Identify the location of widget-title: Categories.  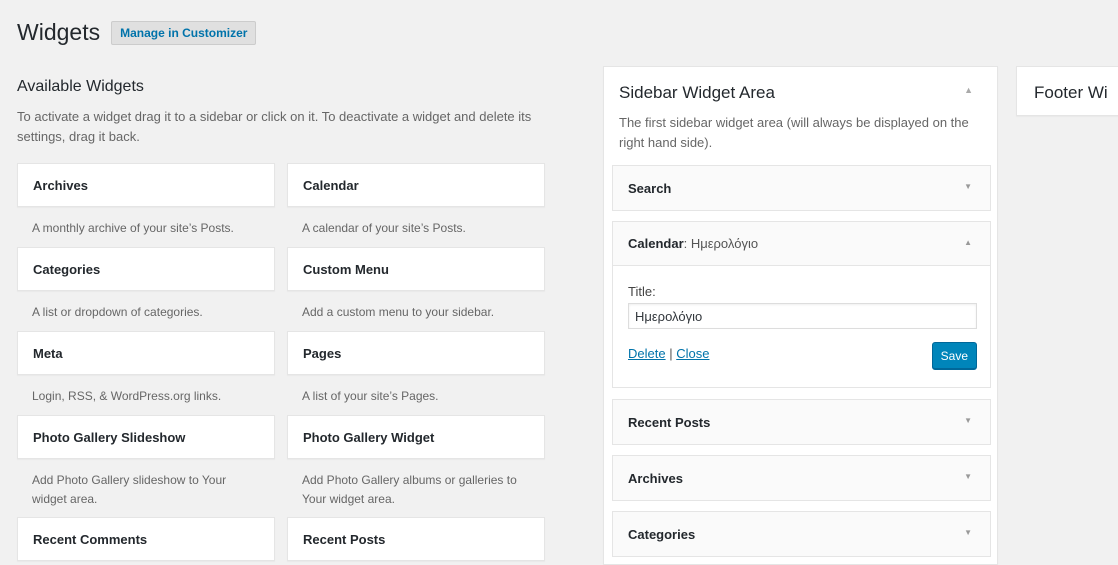
(146, 269).